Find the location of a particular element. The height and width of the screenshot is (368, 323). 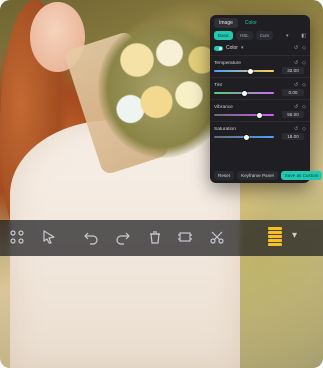

temperature-value: 32.00 is located at coordinates (293, 70).